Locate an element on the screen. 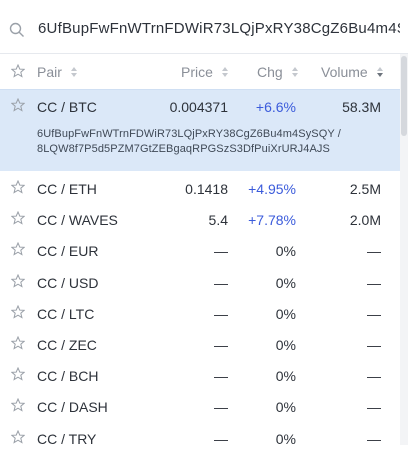  table-row: CC / BCH — 0% — is located at coordinates (204, 374).